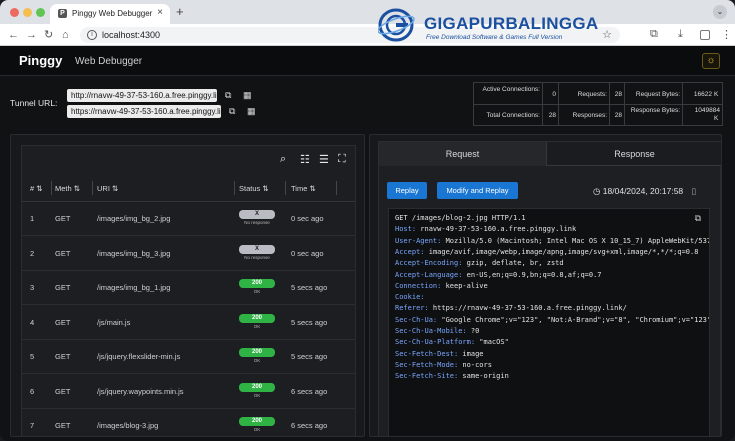 The image size is (735, 441). I want to click on browser-tab-bar: P Pinggy Web Debugger × + ⌄, so click(367, 12).